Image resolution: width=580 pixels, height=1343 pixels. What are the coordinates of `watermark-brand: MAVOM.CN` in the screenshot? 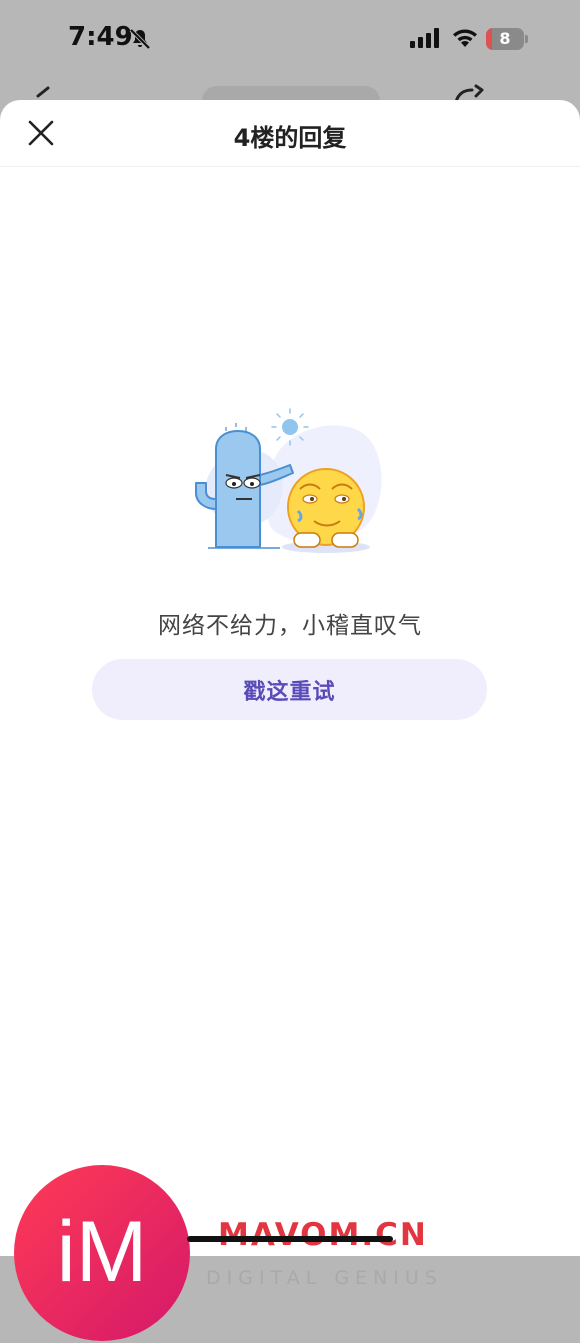 It's located at (323, 1235).